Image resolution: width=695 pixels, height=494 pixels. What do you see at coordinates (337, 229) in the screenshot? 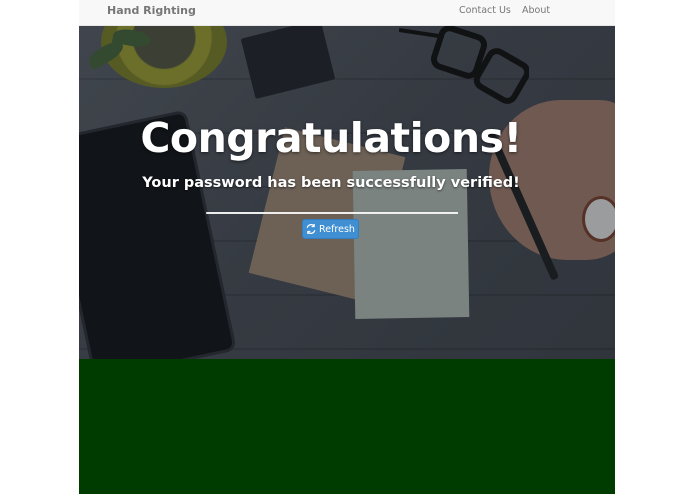
I see `refresh-button-label: Refresh` at bounding box center [337, 229].